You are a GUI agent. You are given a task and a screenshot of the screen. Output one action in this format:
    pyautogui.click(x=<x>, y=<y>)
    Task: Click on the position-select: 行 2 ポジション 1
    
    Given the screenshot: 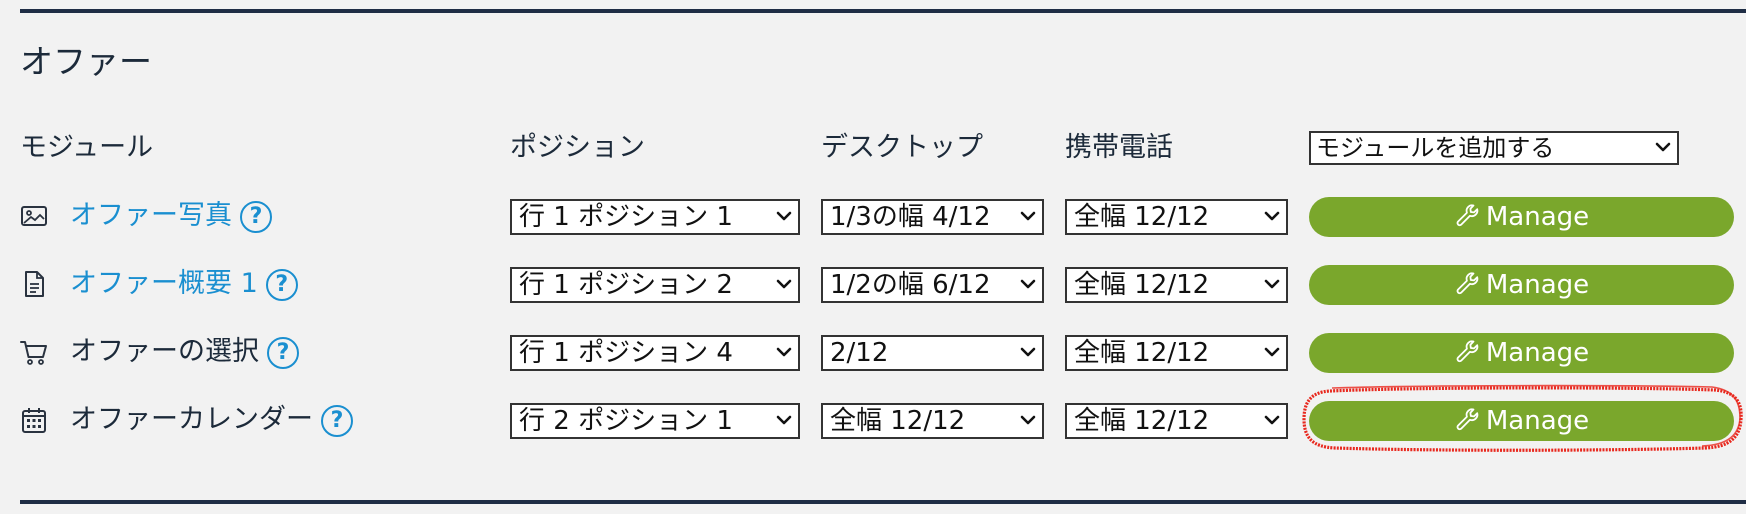 What is the action you would take?
    pyautogui.click(x=655, y=421)
    